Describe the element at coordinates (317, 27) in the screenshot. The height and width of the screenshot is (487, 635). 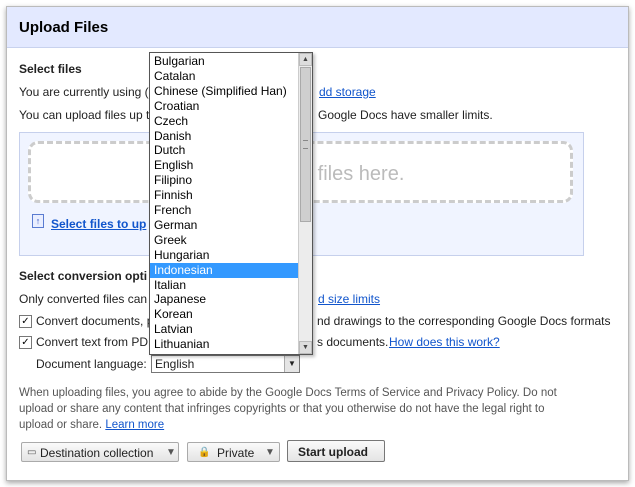
I see `dialog-titlebar: Upload Files` at that location.